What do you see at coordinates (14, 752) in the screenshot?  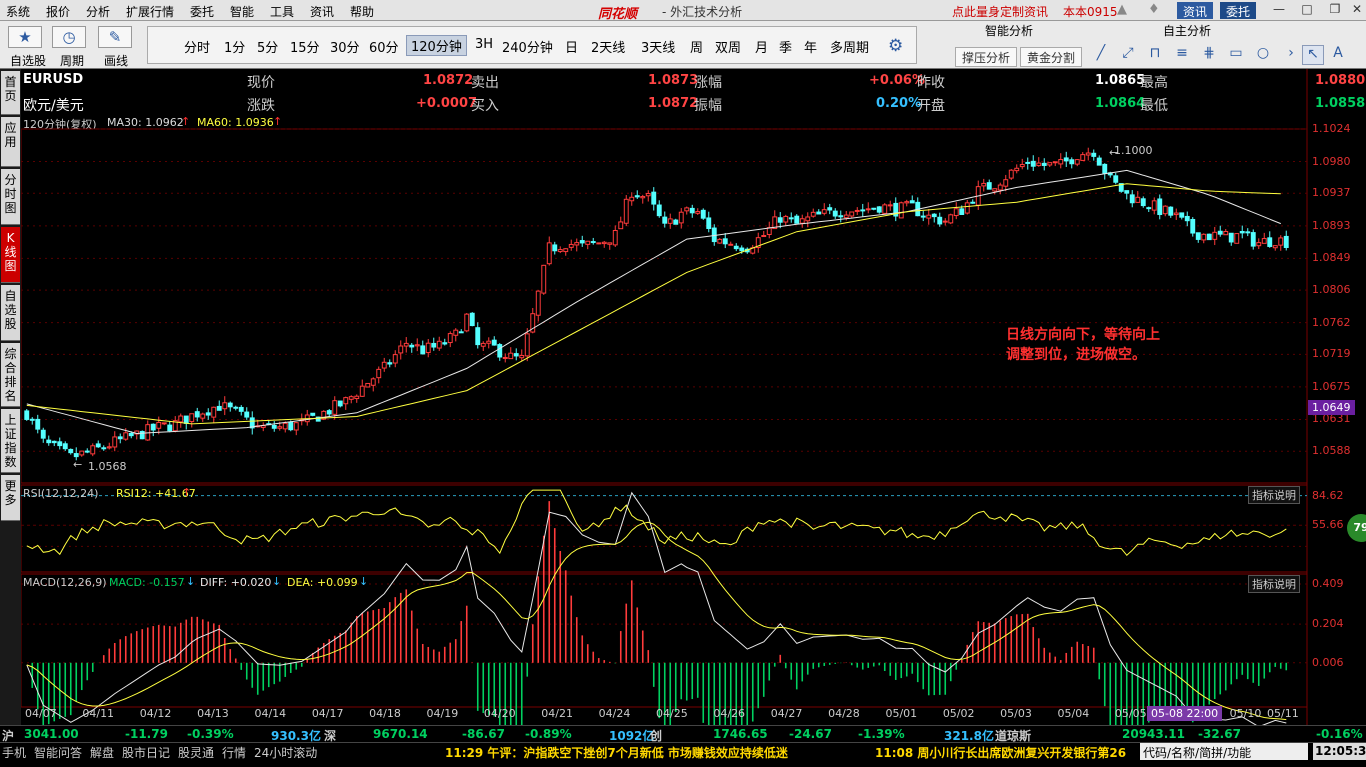 I see `mobile-link: 手机` at bounding box center [14, 752].